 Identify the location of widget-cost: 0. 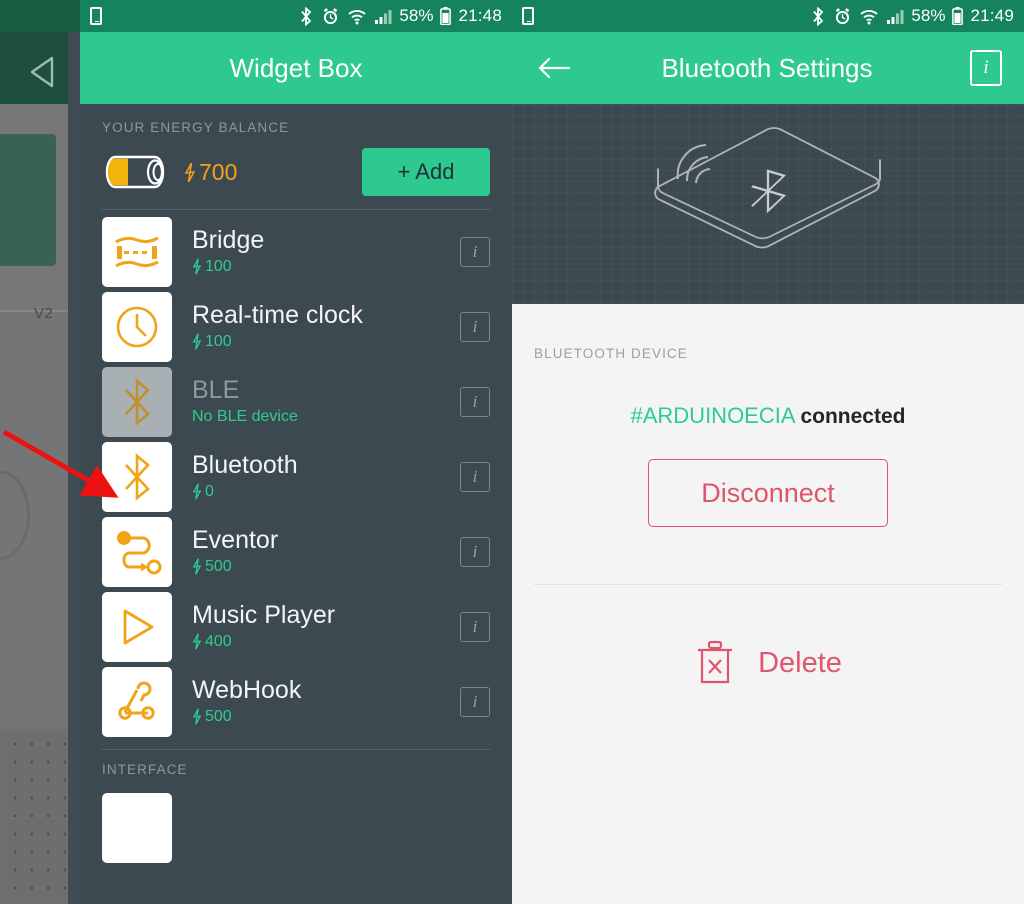
(326, 492).